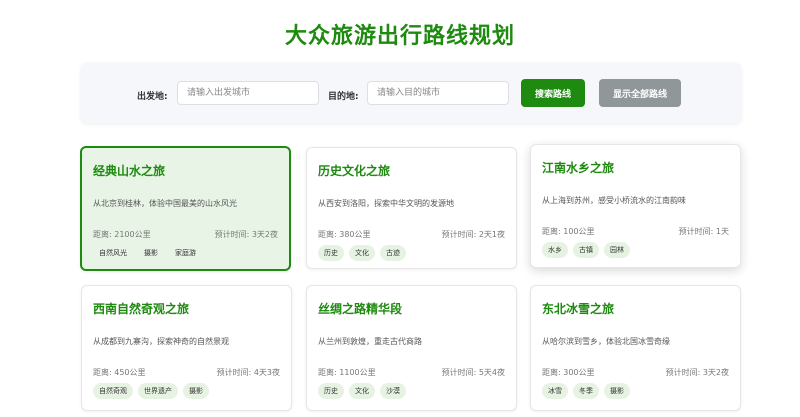 The width and height of the screenshot is (800, 417). Describe the element at coordinates (347, 372) in the screenshot. I see `route-distance: 距离: 1100公里` at that location.